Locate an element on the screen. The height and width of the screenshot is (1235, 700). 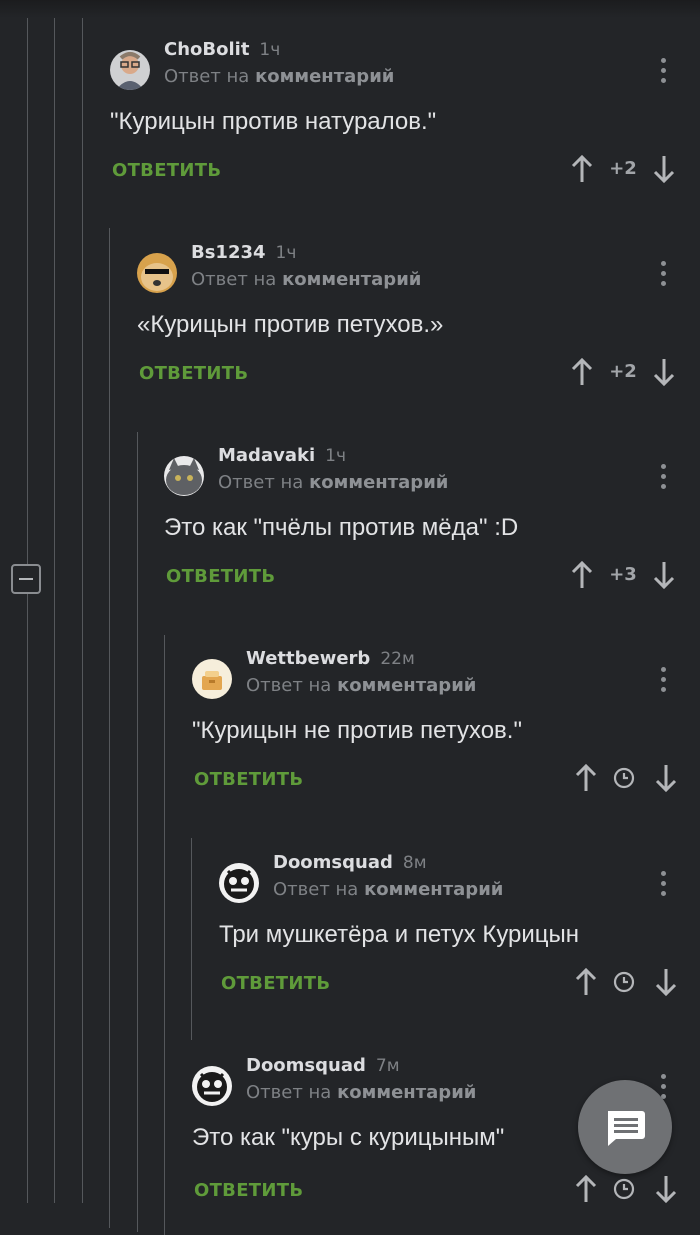
comment-score: +3 is located at coordinates (623, 574).